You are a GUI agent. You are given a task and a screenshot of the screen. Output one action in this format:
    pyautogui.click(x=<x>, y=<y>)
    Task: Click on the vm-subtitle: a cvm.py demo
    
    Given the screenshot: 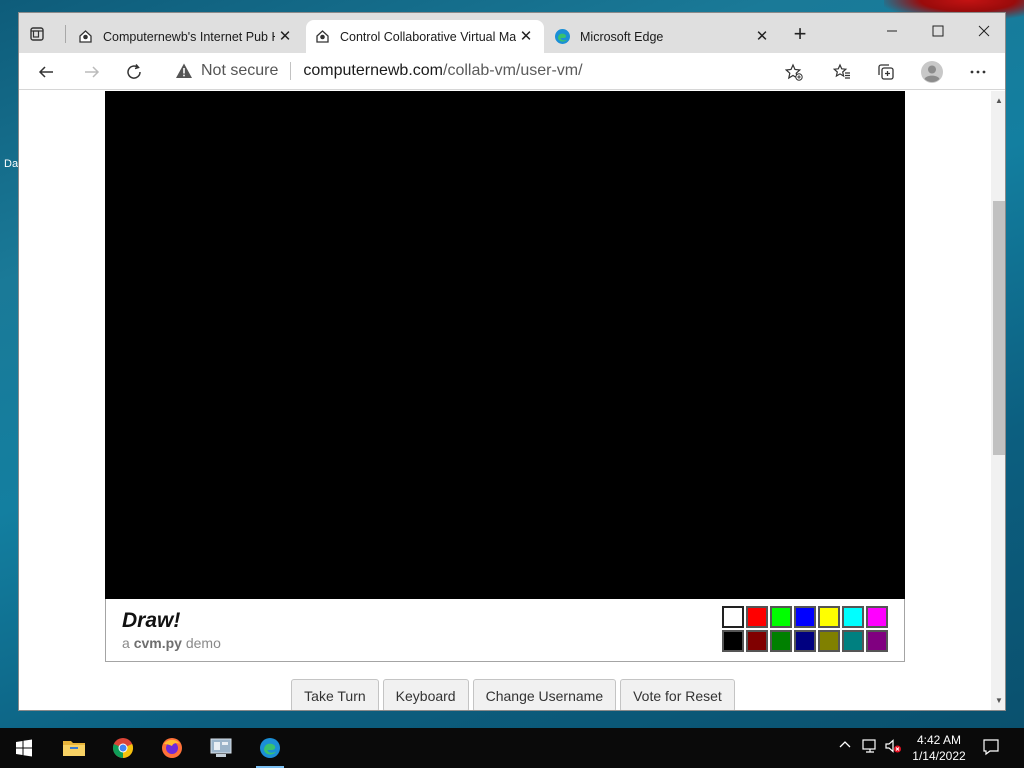 What is the action you would take?
    pyautogui.click(x=171, y=643)
    